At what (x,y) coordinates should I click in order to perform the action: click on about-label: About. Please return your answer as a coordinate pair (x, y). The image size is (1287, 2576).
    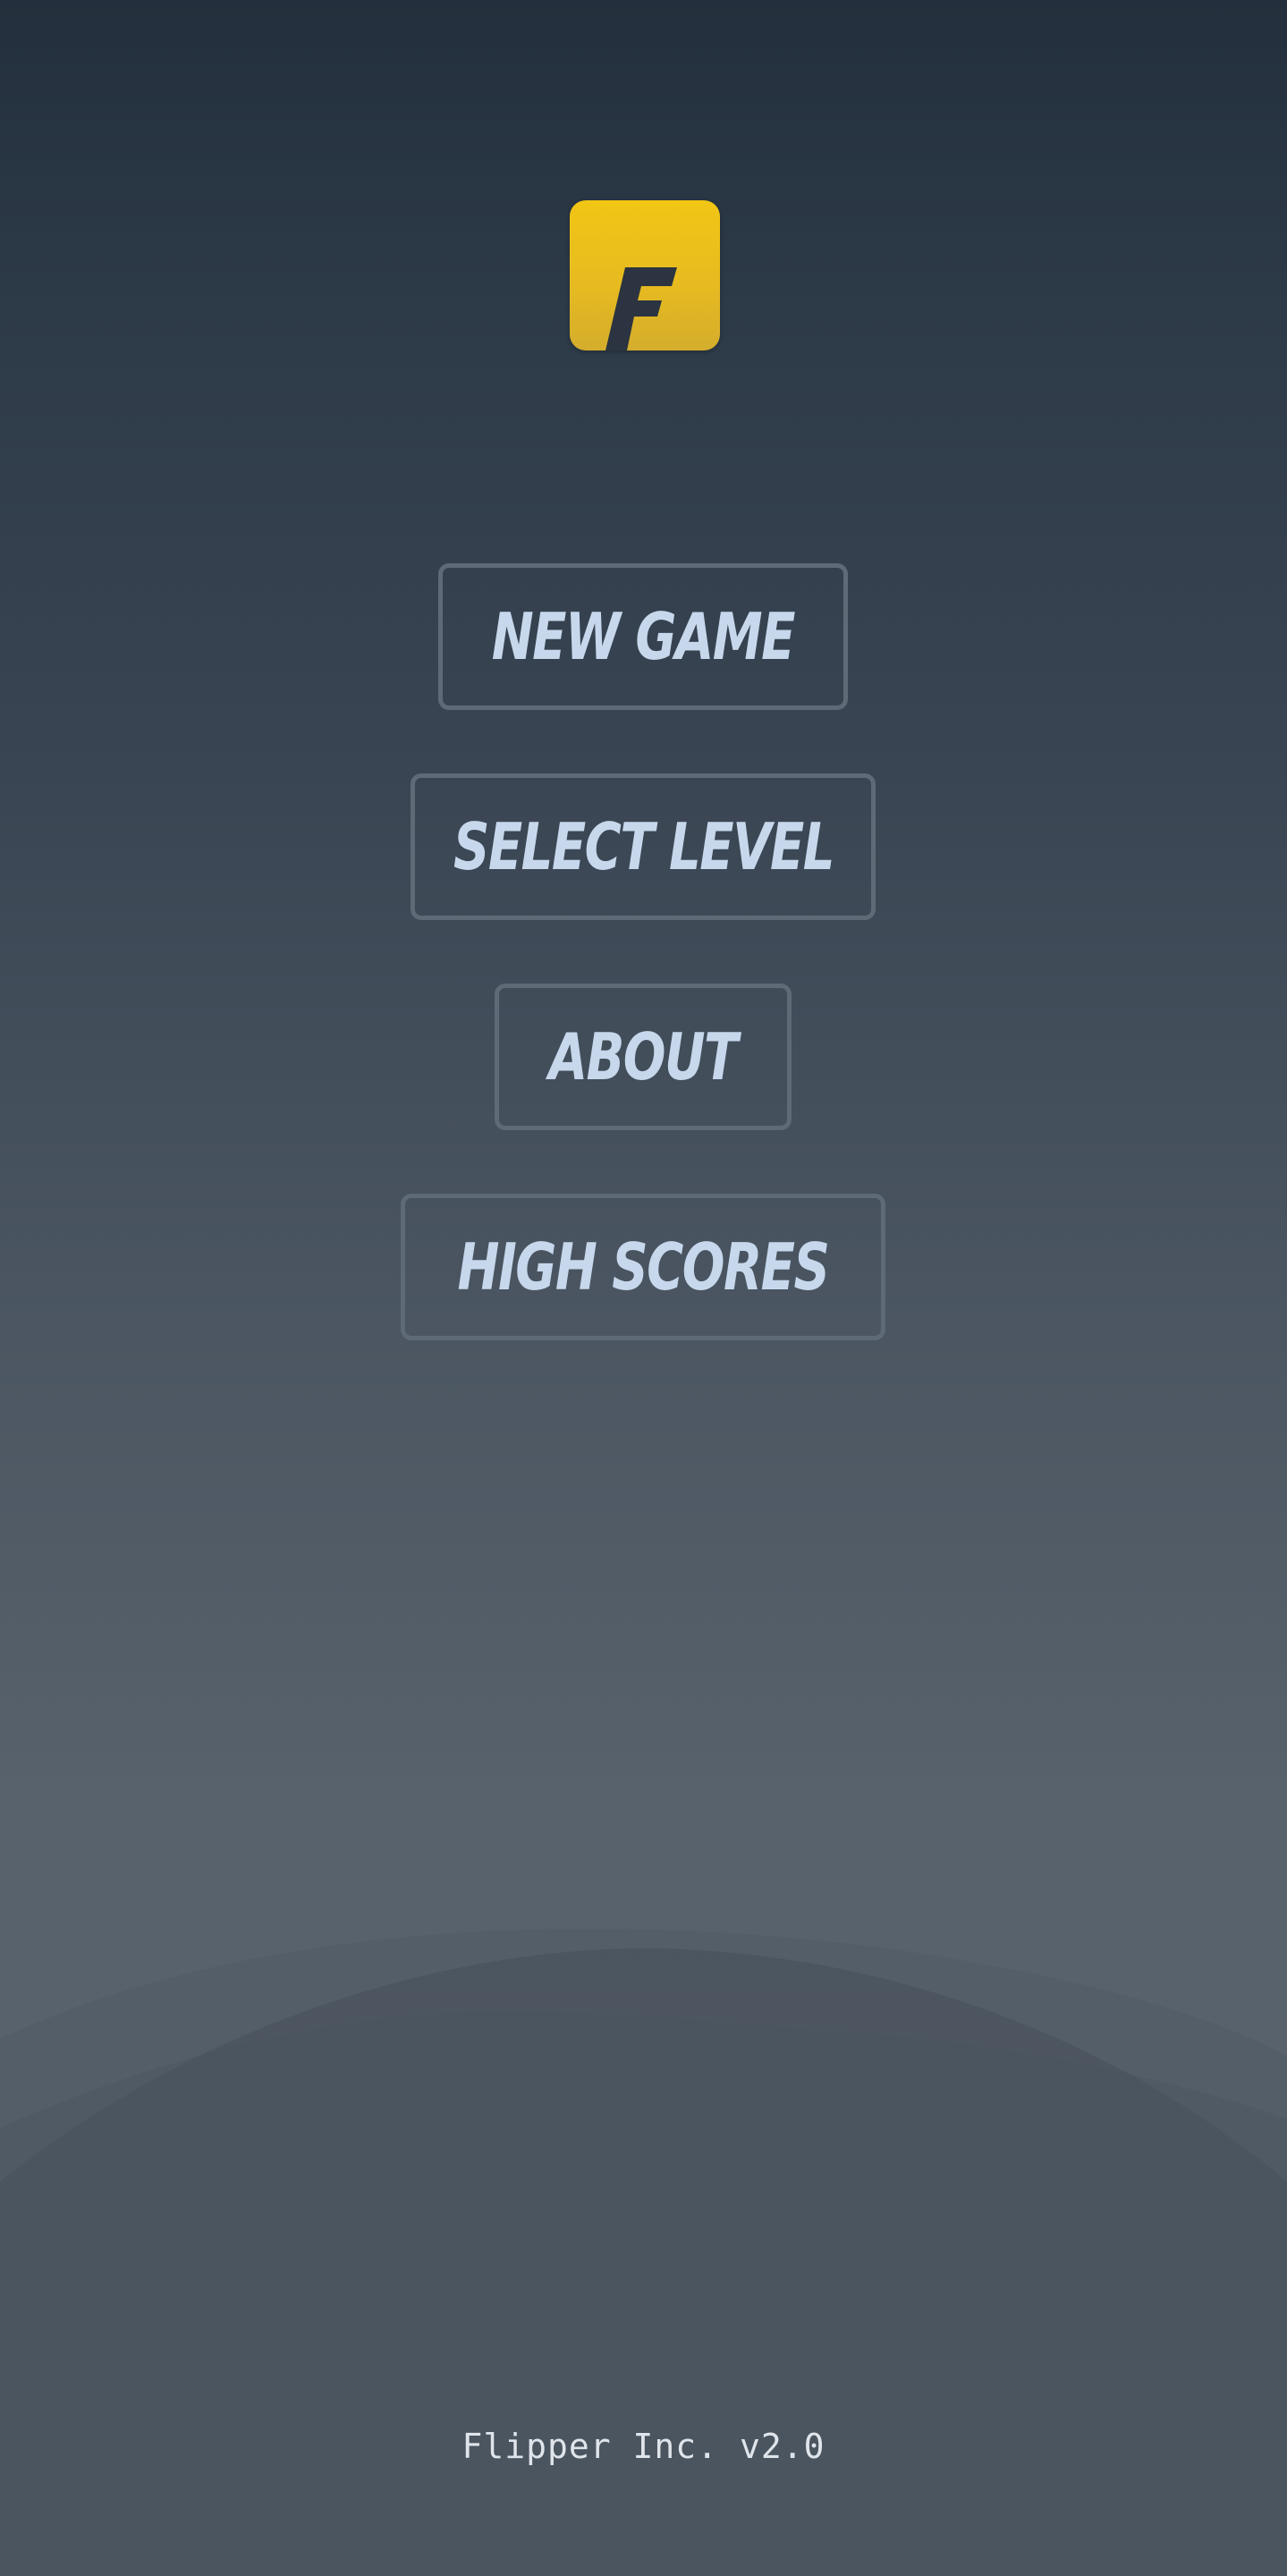
    Looking at the image, I should click on (643, 1056).